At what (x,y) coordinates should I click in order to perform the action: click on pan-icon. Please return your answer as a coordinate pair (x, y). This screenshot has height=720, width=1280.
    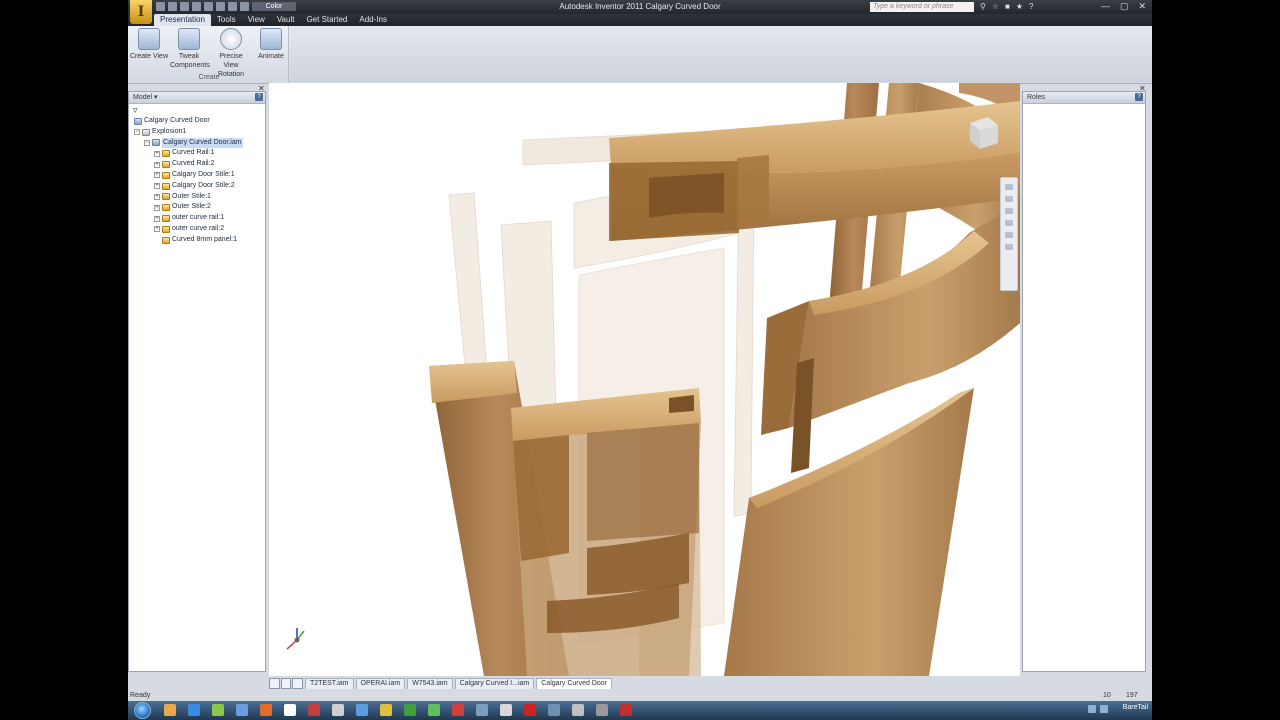
    Looking at the image, I should click on (1009, 199).